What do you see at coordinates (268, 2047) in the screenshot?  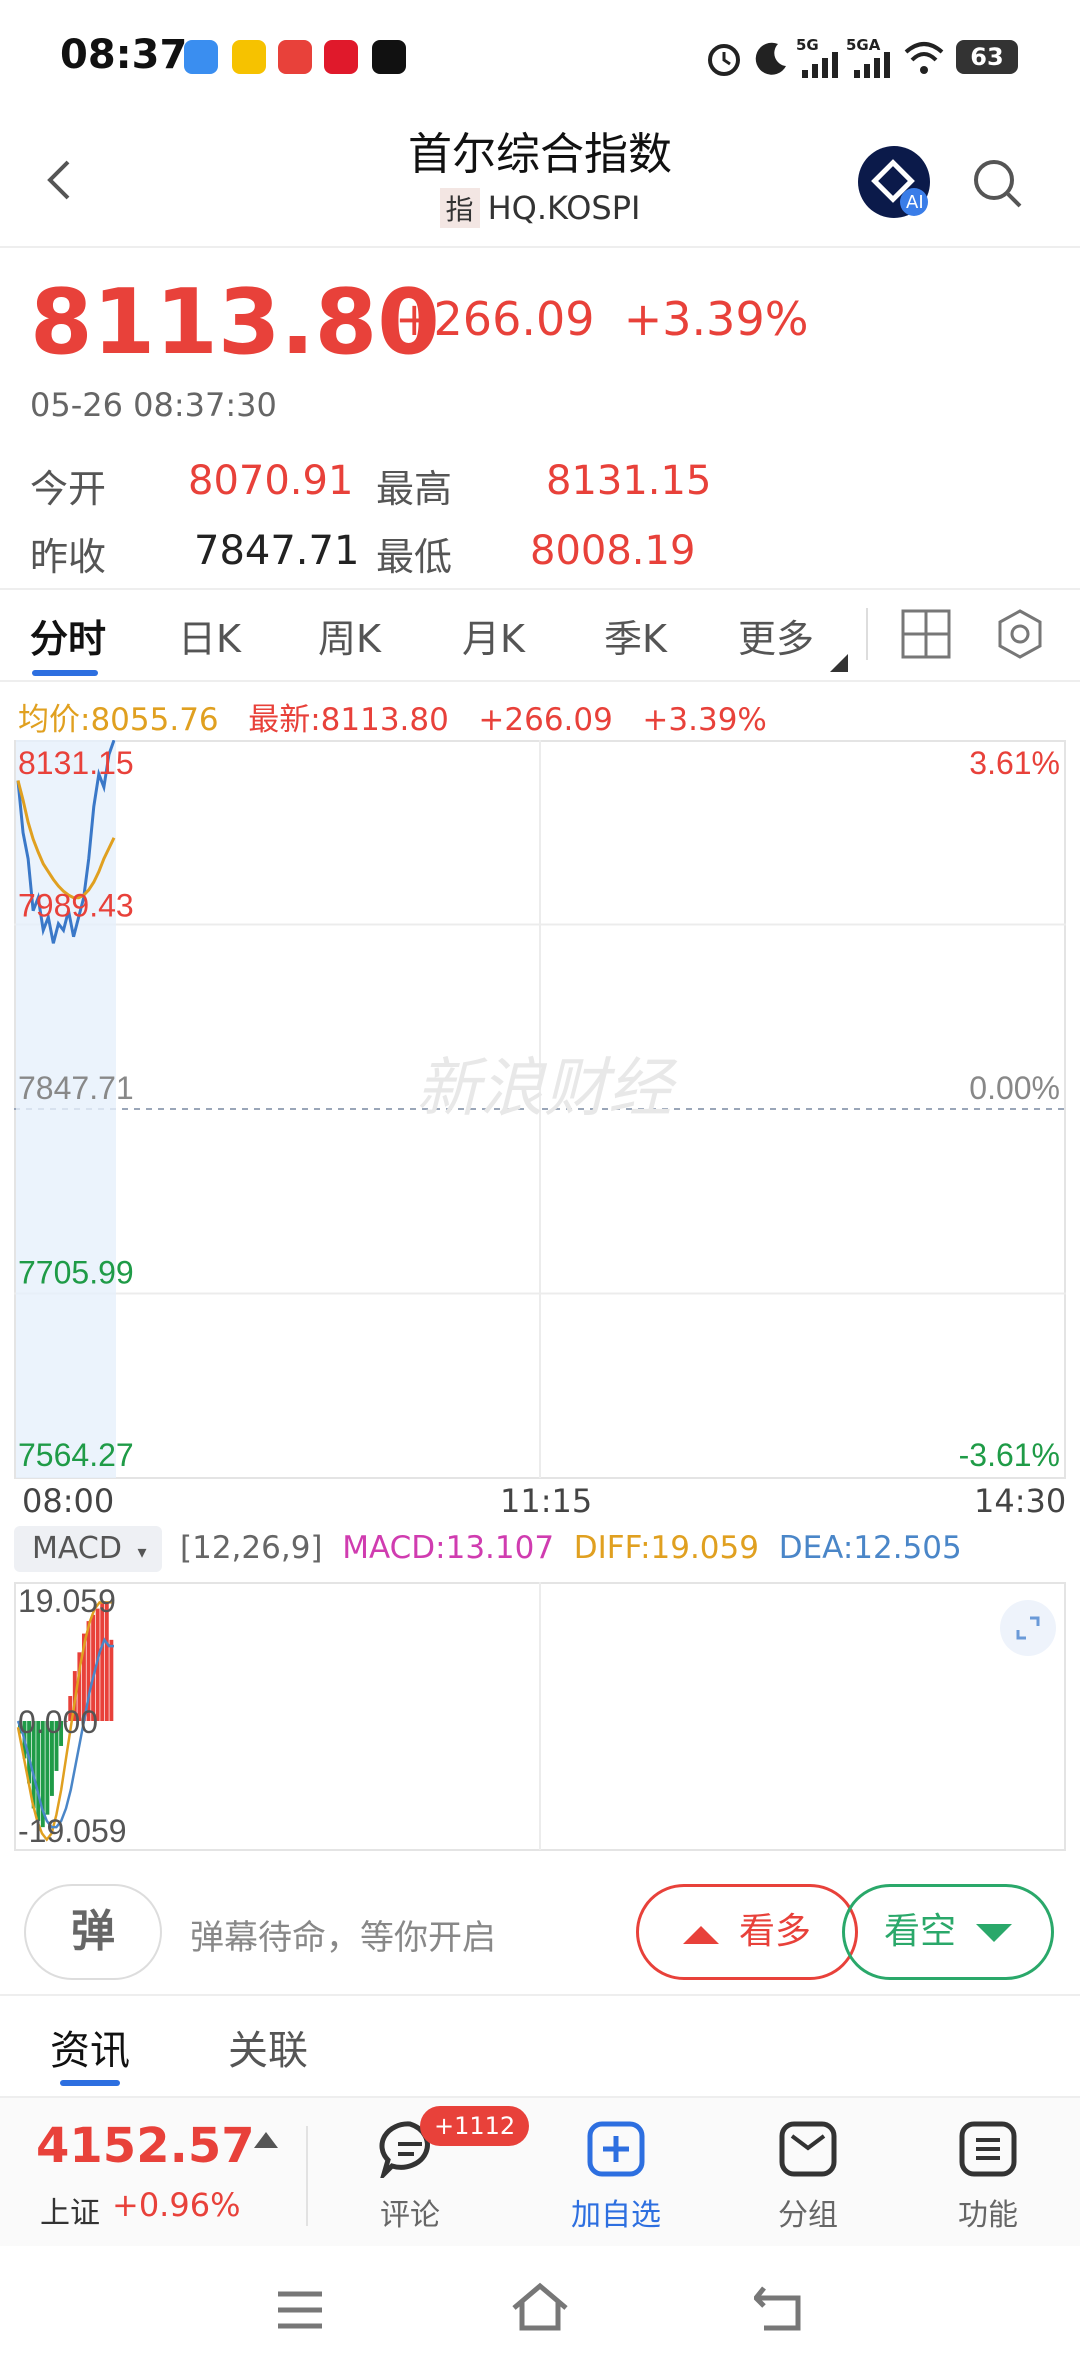 I see `tab-related: 关联` at bounding box center [268, 2047].